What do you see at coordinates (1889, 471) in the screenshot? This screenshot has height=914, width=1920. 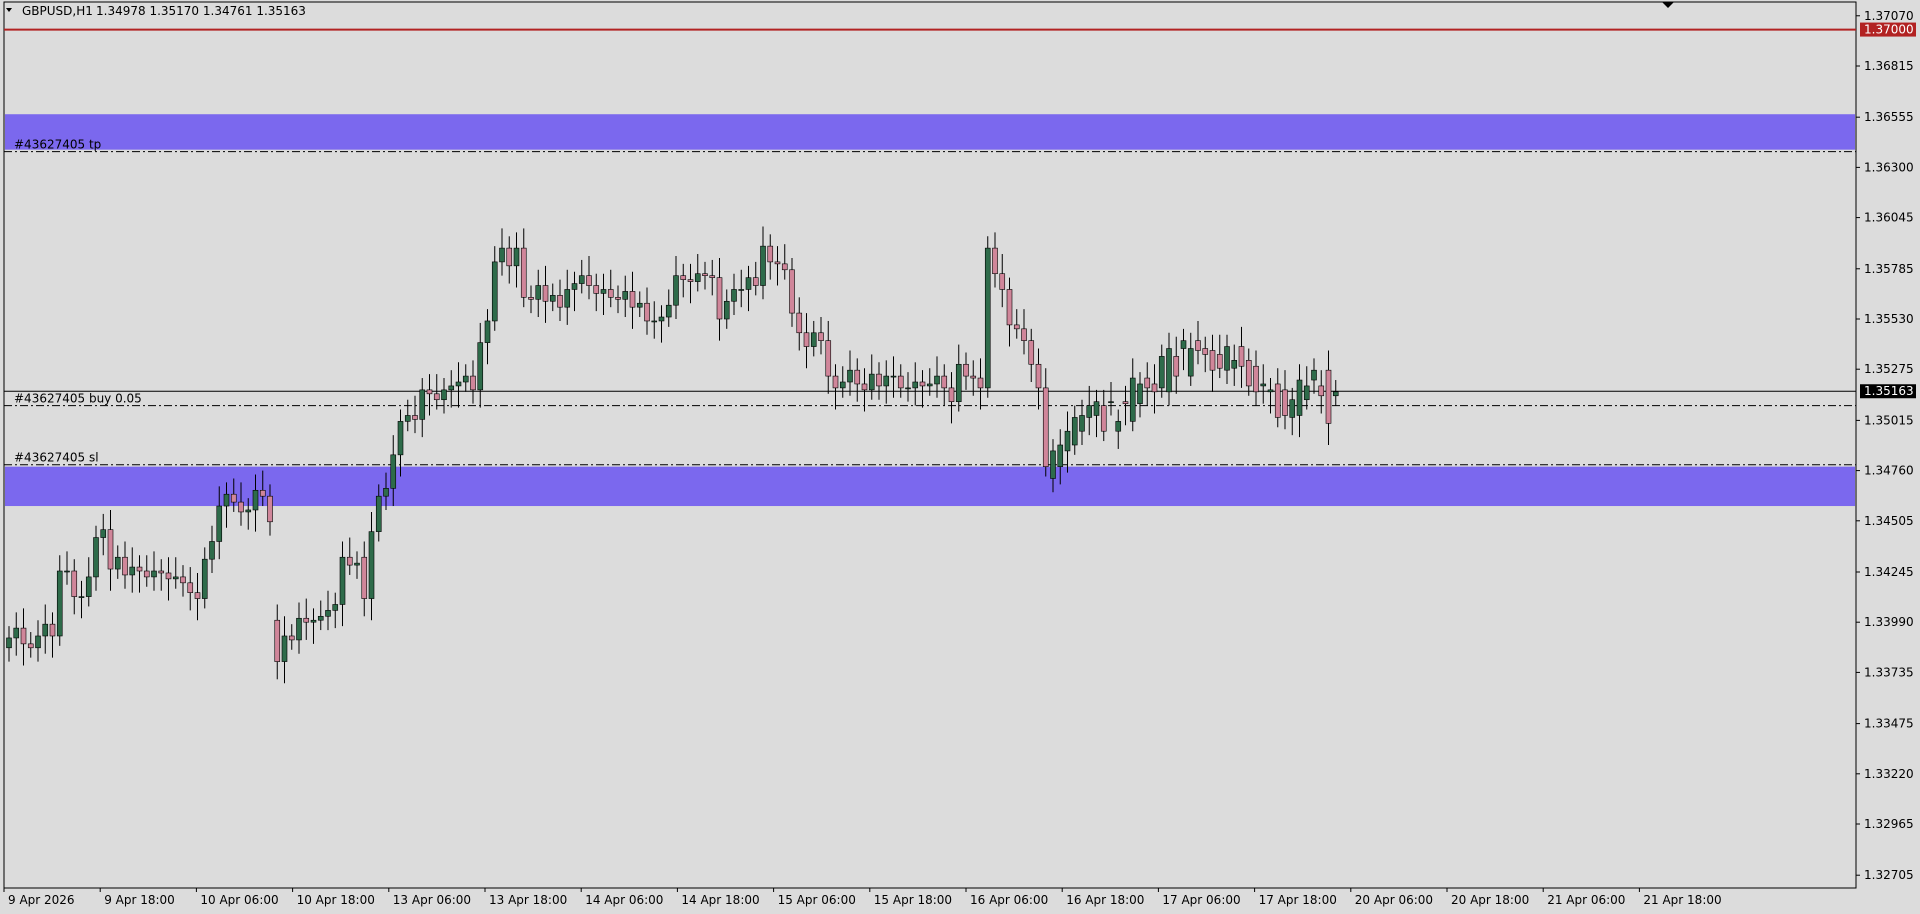 I see `price-tick-label: 1.34760` at bounding box center [1889, 471].